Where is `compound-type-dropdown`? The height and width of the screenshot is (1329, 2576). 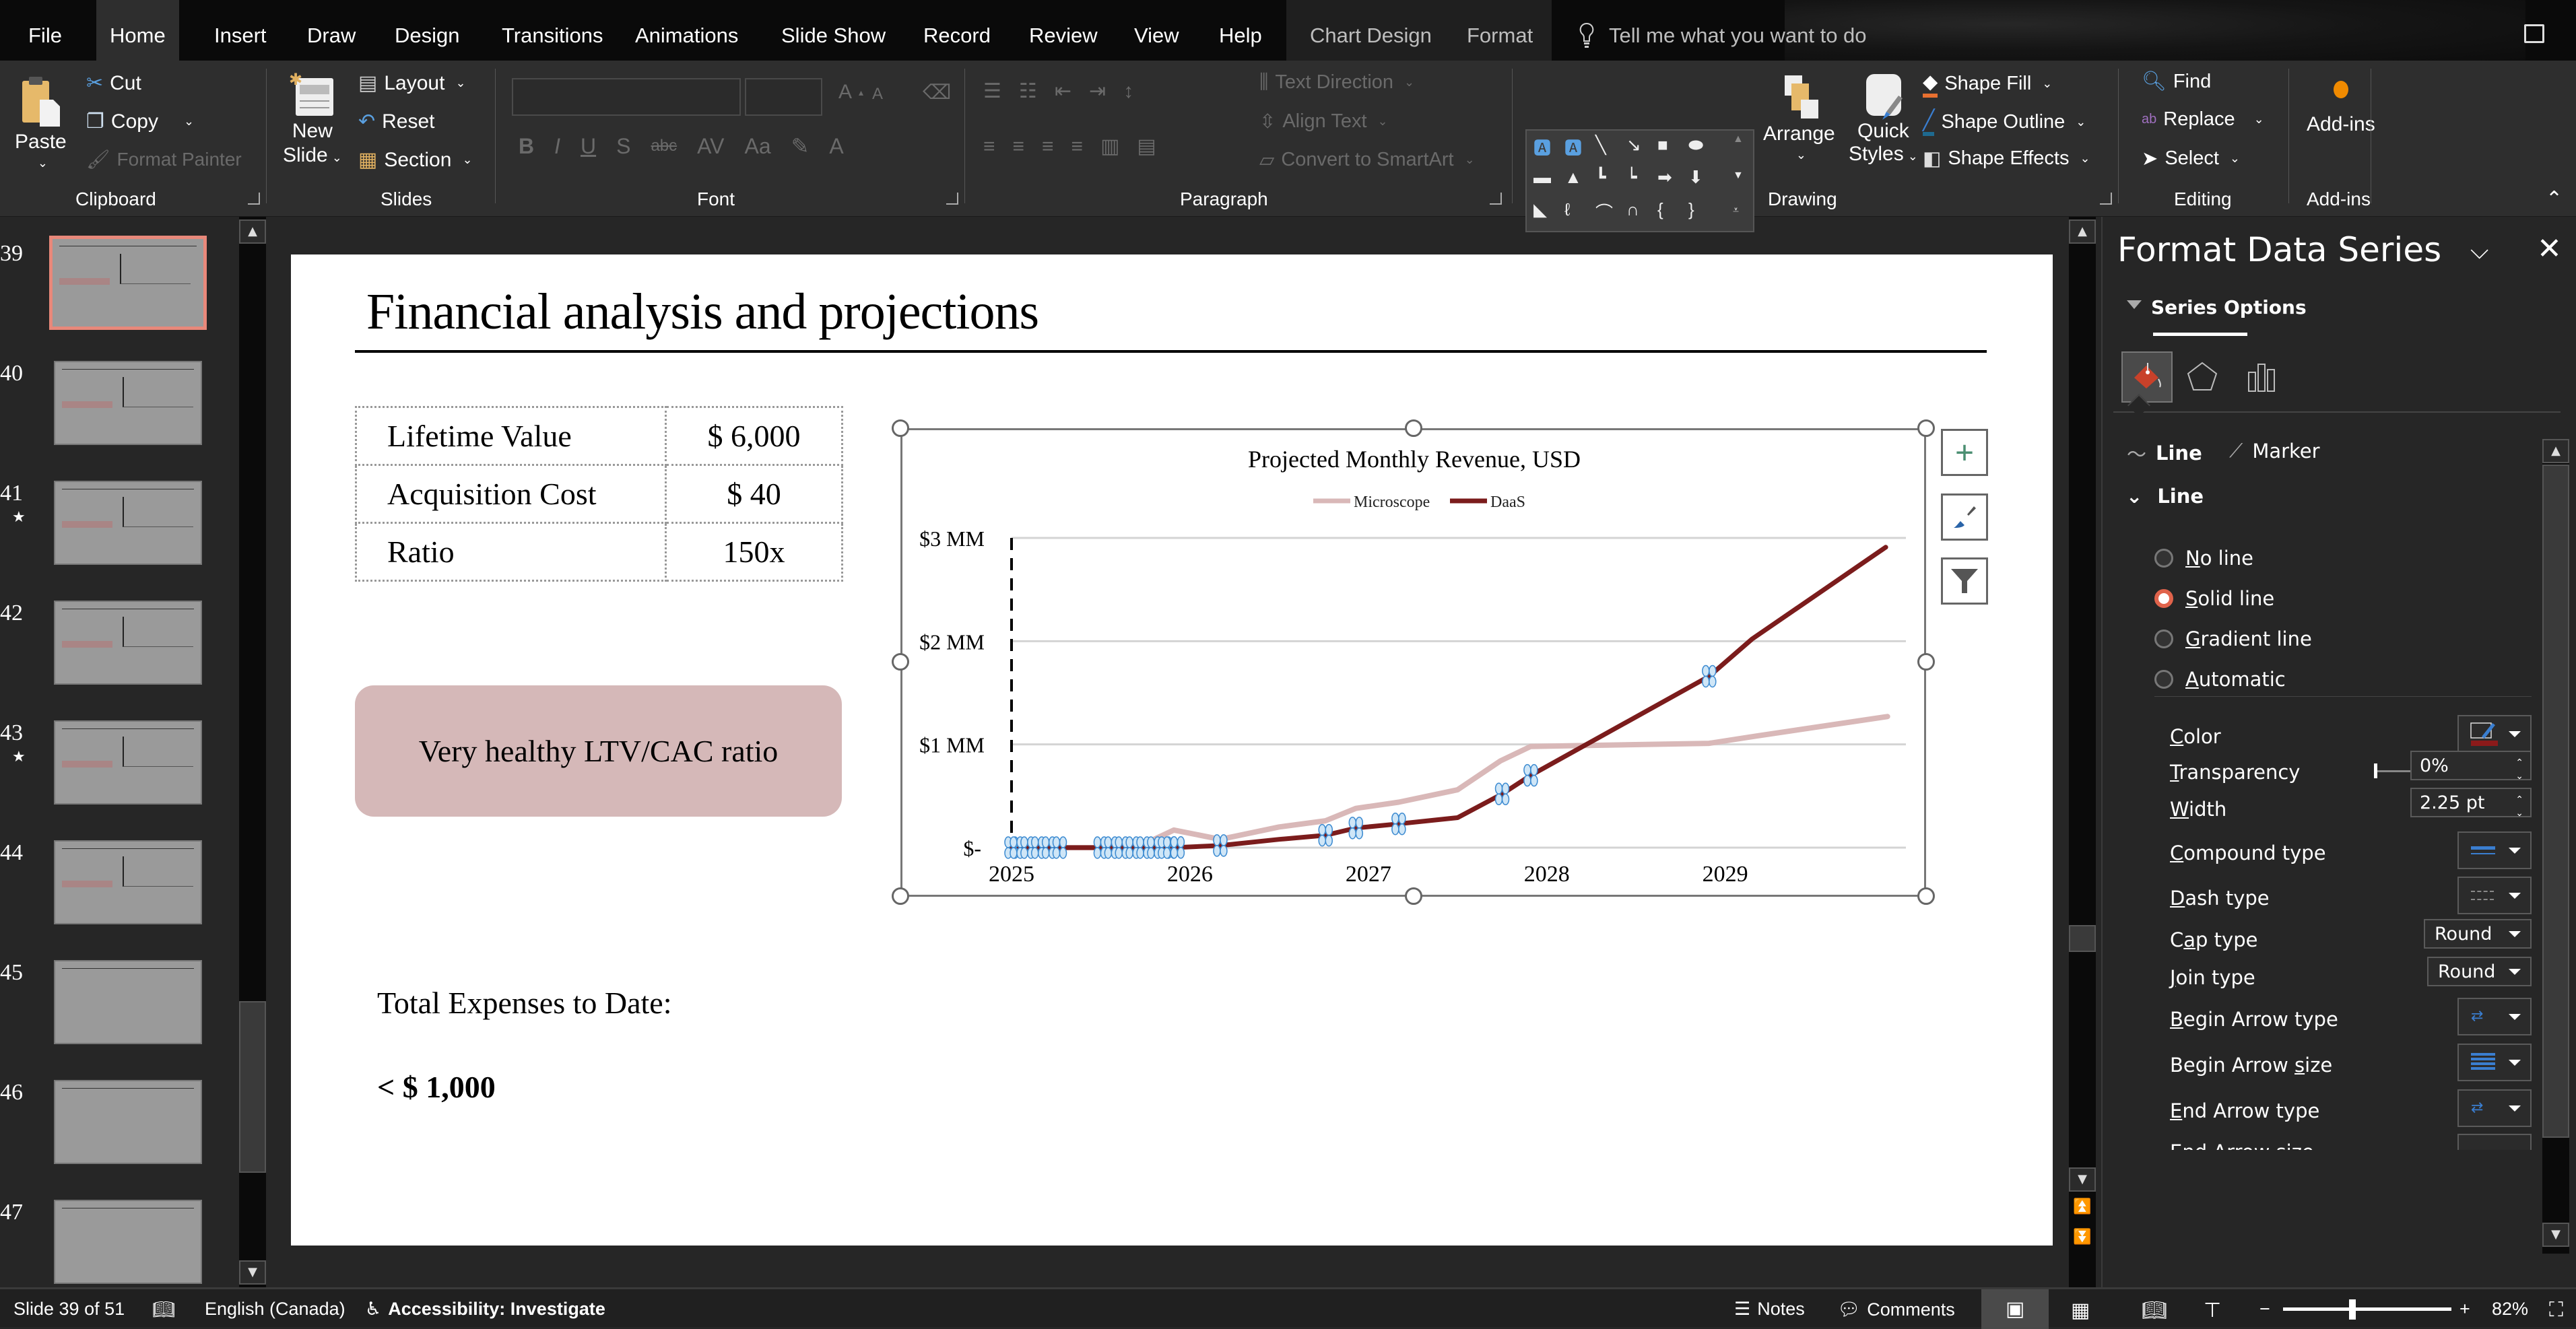
compound-type-dropdown is located at coordinates (2494, 850).